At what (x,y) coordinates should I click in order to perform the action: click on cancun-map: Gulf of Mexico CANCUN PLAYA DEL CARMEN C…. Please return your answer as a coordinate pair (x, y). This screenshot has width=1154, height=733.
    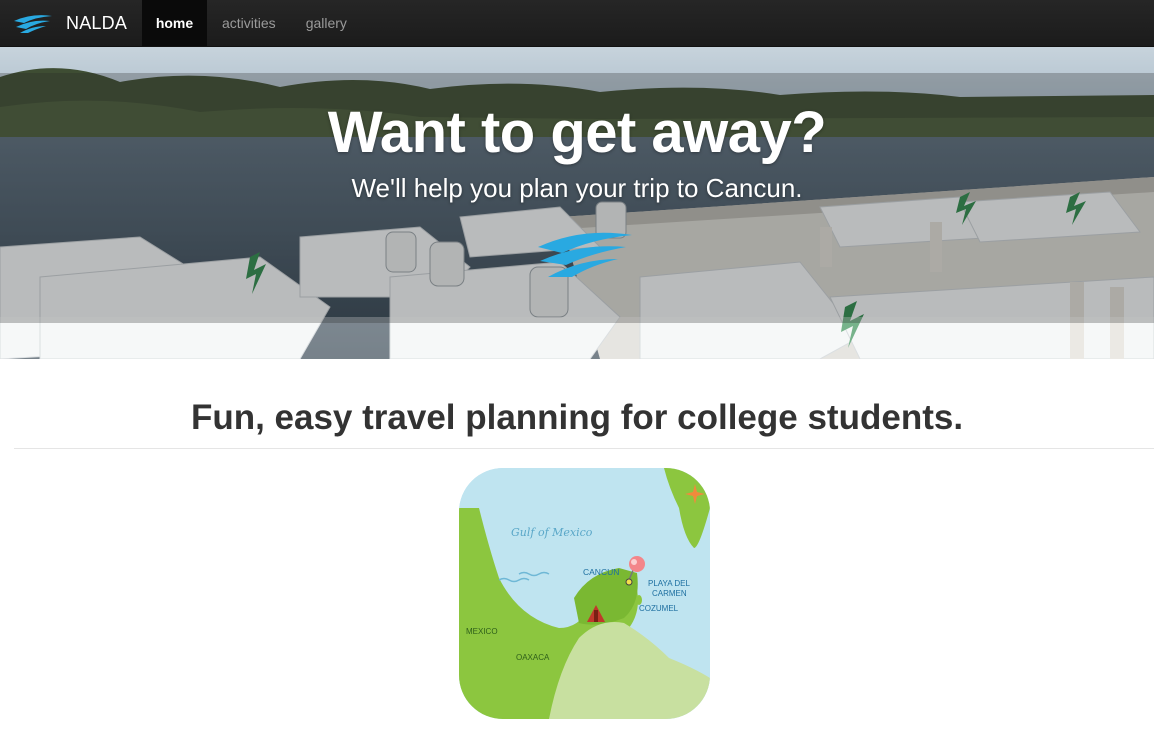
    Looking at the image, I should click on (584, 593).